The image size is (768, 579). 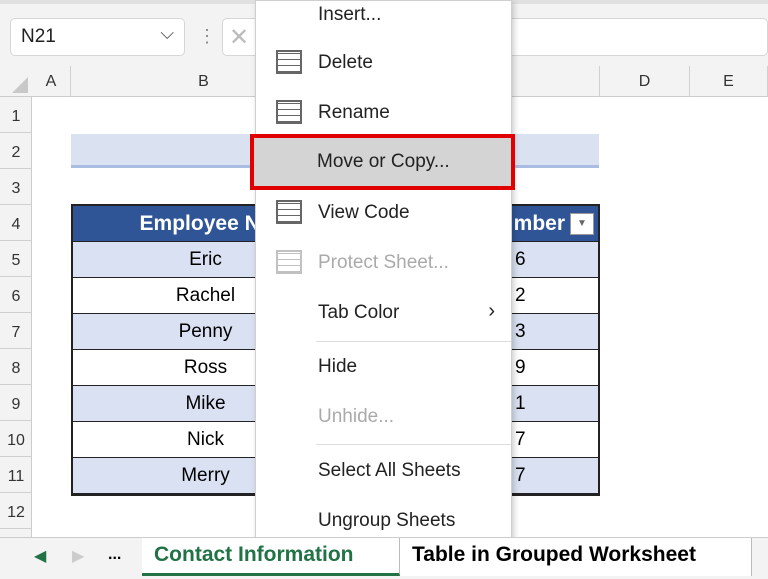 What do you see at coordinates (520, 404) in the screenshot?
I see `cell-contact-number: 1` at bounding box center [520, 404].